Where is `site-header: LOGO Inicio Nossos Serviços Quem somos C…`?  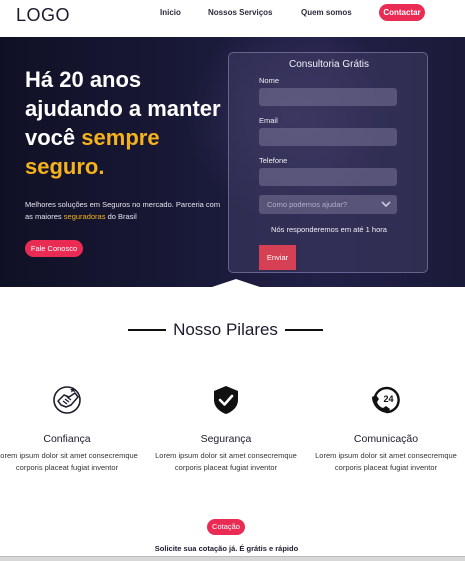 site-header: LOGO Inicio Nossos Serviços Quem somos C… is located at coordinates (232, 18).